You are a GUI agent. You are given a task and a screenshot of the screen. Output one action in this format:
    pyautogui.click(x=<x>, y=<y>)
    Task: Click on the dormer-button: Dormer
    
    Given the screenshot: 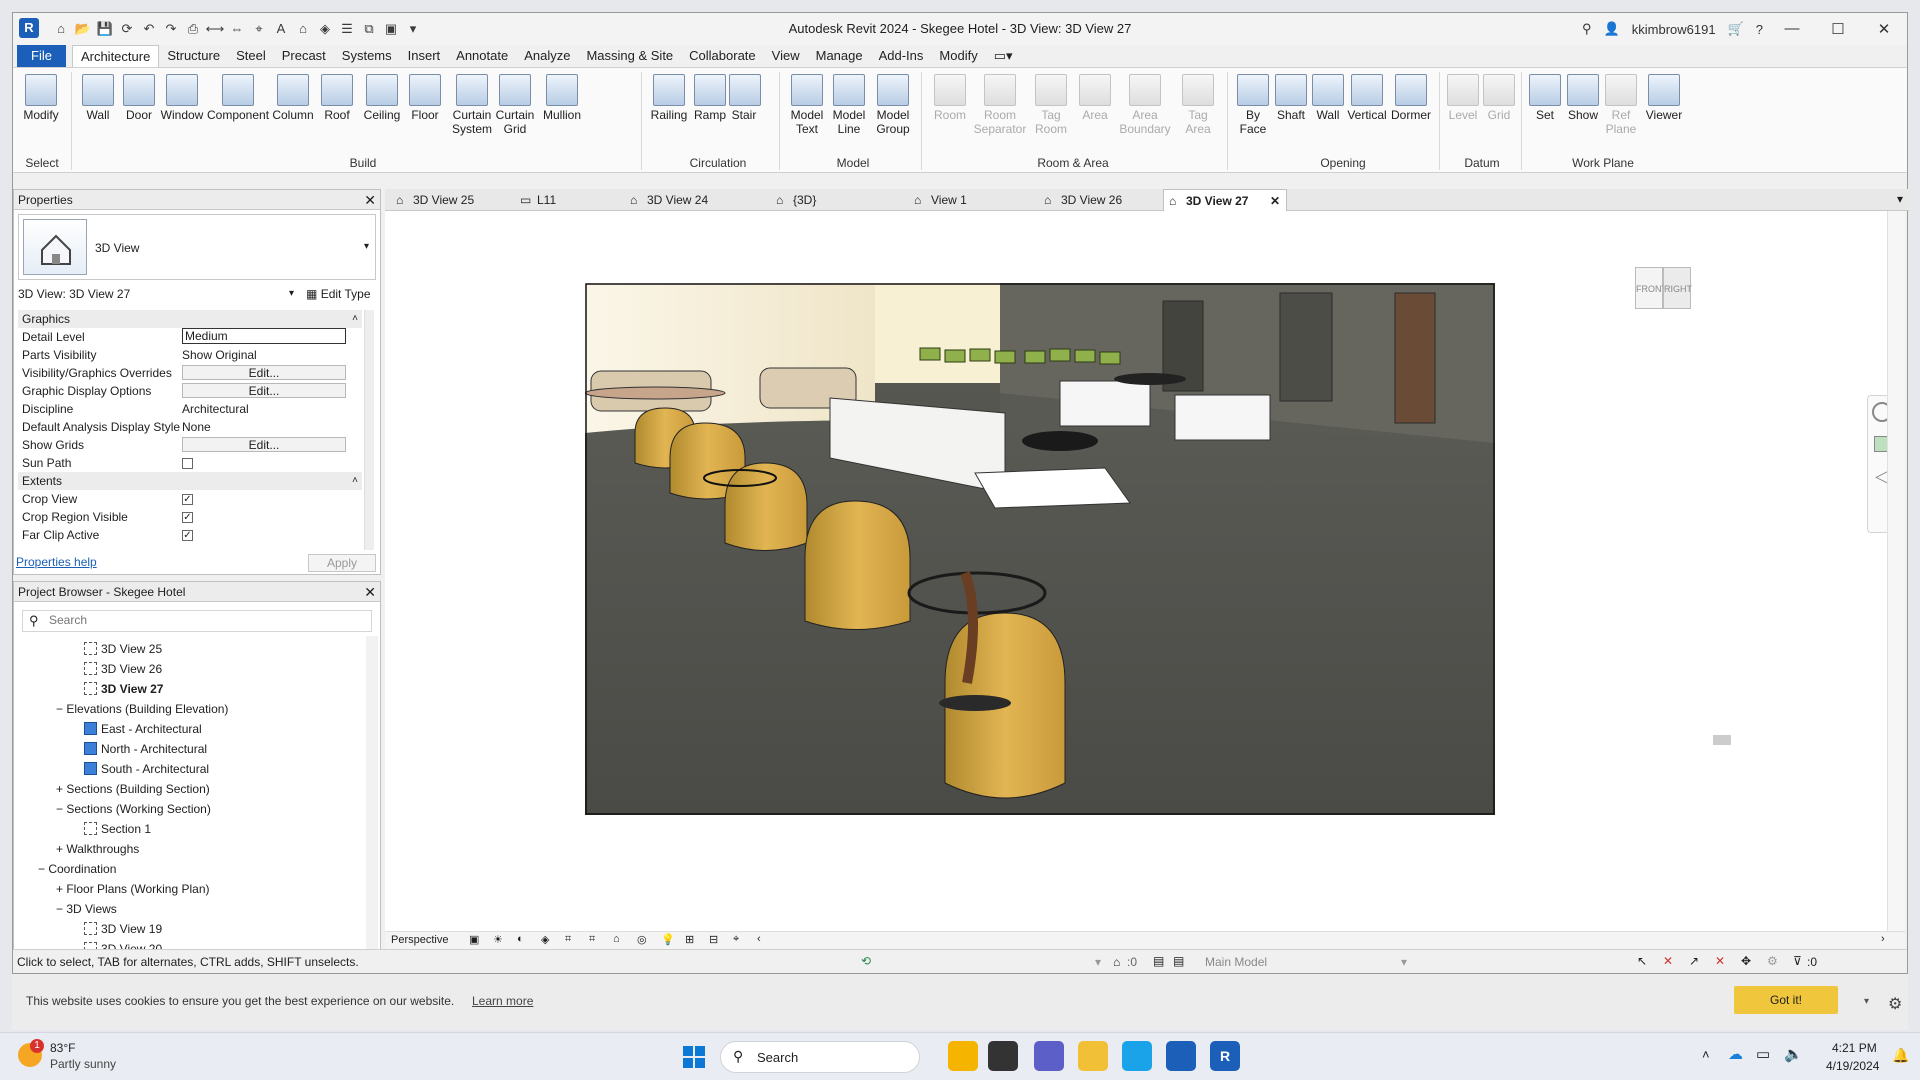 What is the action you would take?
    pyautogui.click(x=1411, y=111)
    